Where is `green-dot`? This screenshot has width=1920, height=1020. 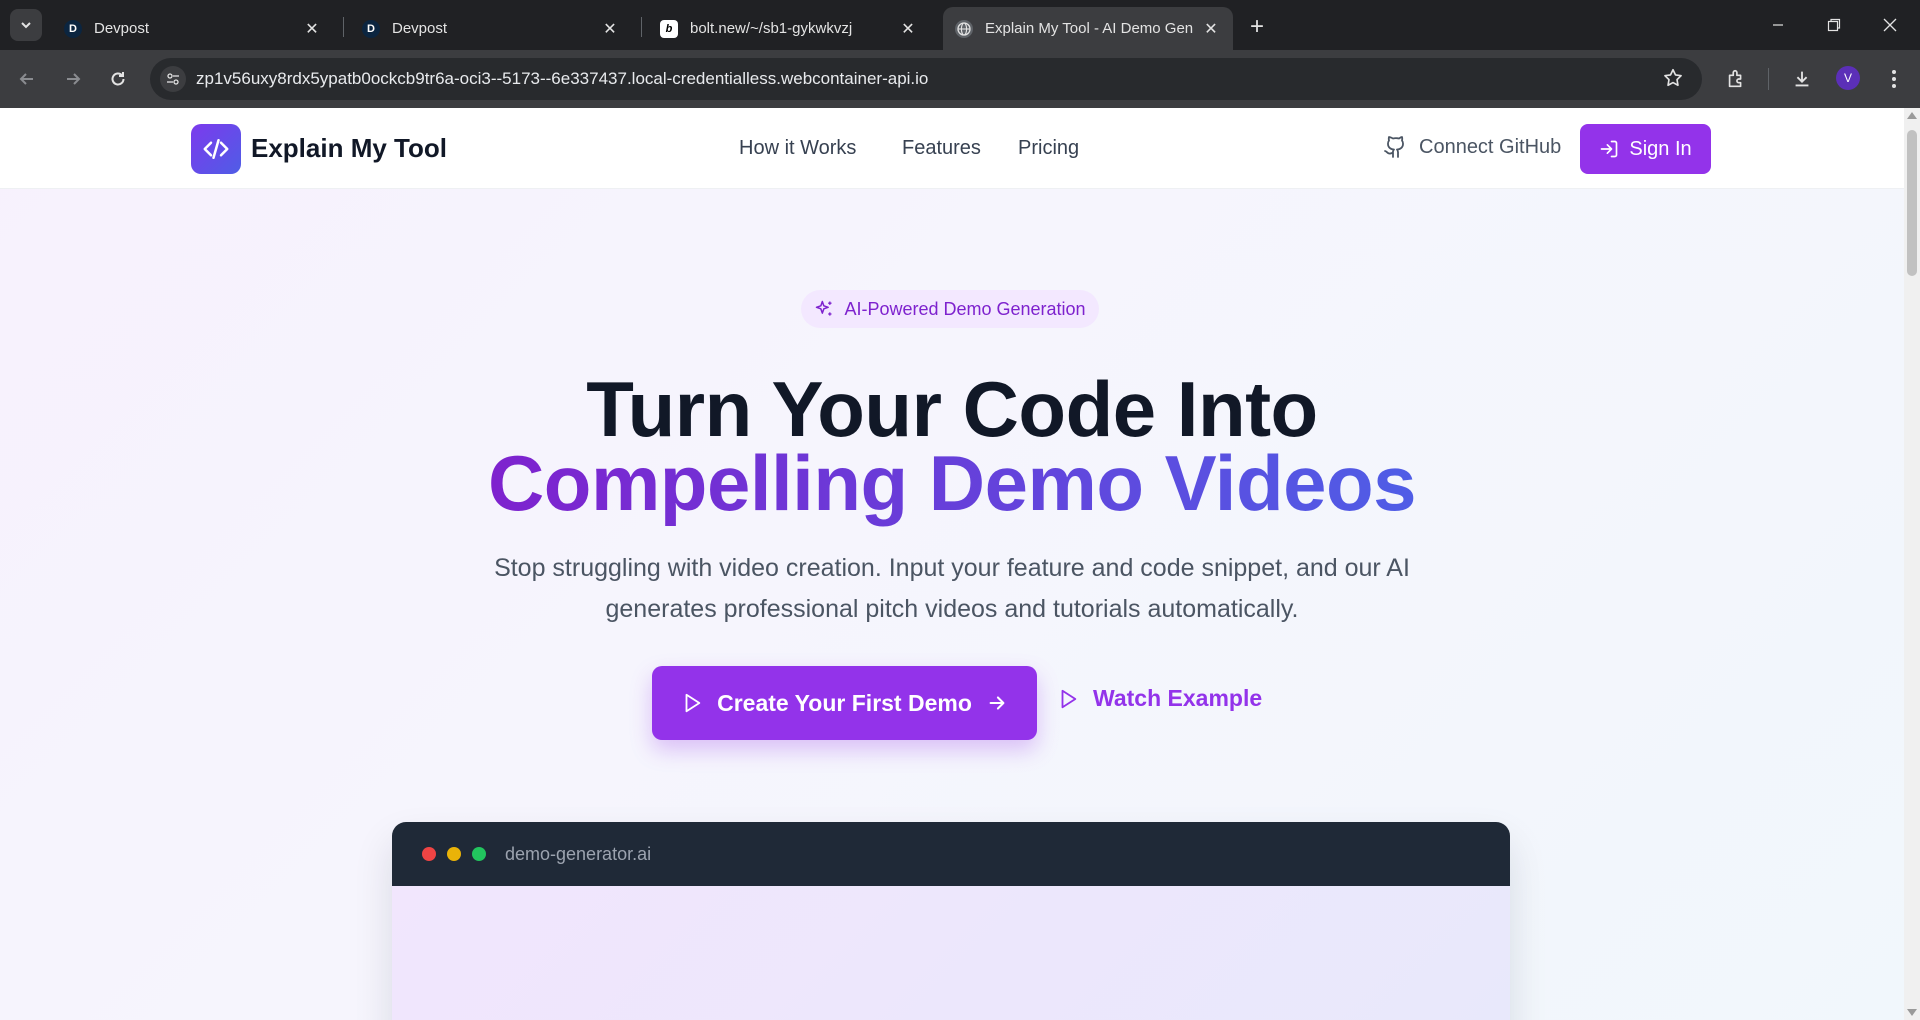
green-dot is located at coordinates (479, 854).